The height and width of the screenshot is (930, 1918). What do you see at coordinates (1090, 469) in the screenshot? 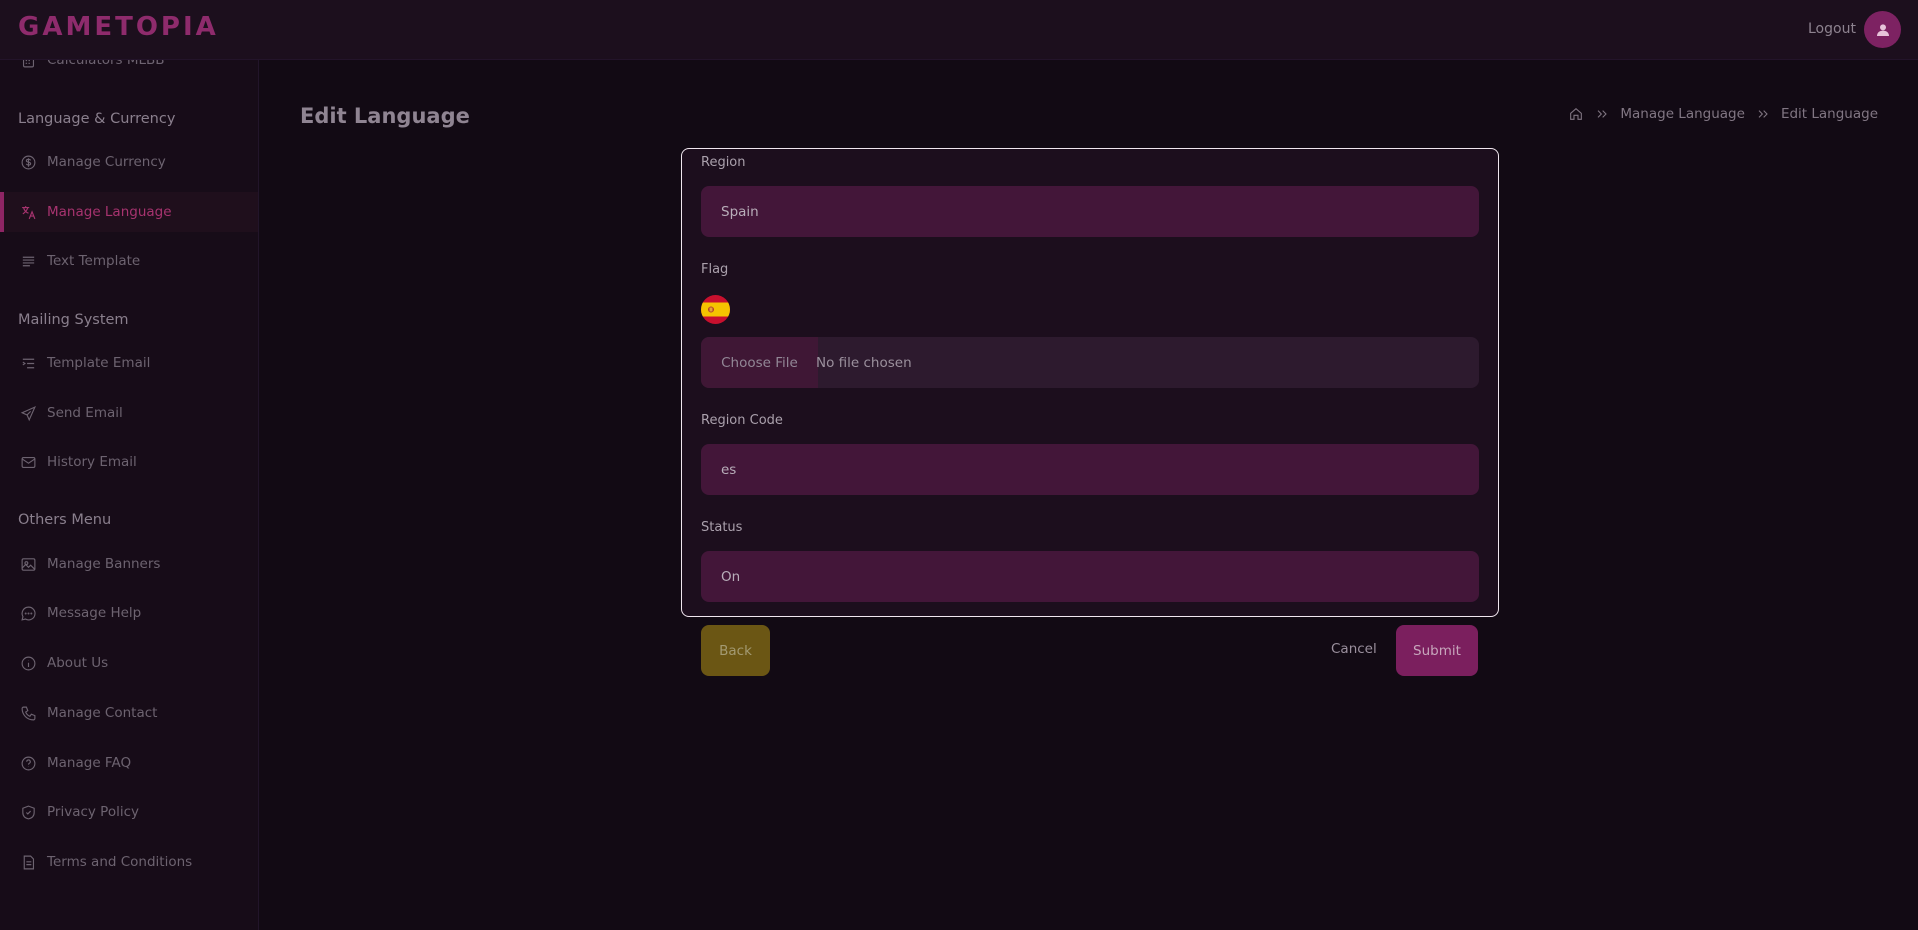
I see `region-code-field: es` at bounding box center [1090, 469].